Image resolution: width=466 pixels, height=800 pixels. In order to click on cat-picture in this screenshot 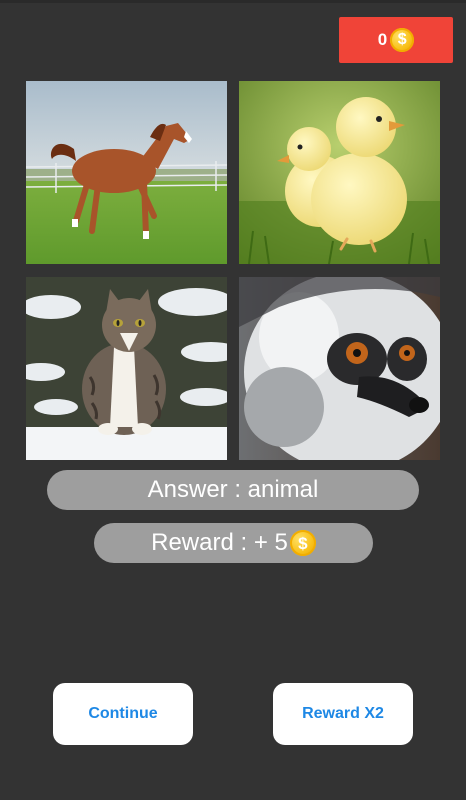, I will do `click(126, 368)`.